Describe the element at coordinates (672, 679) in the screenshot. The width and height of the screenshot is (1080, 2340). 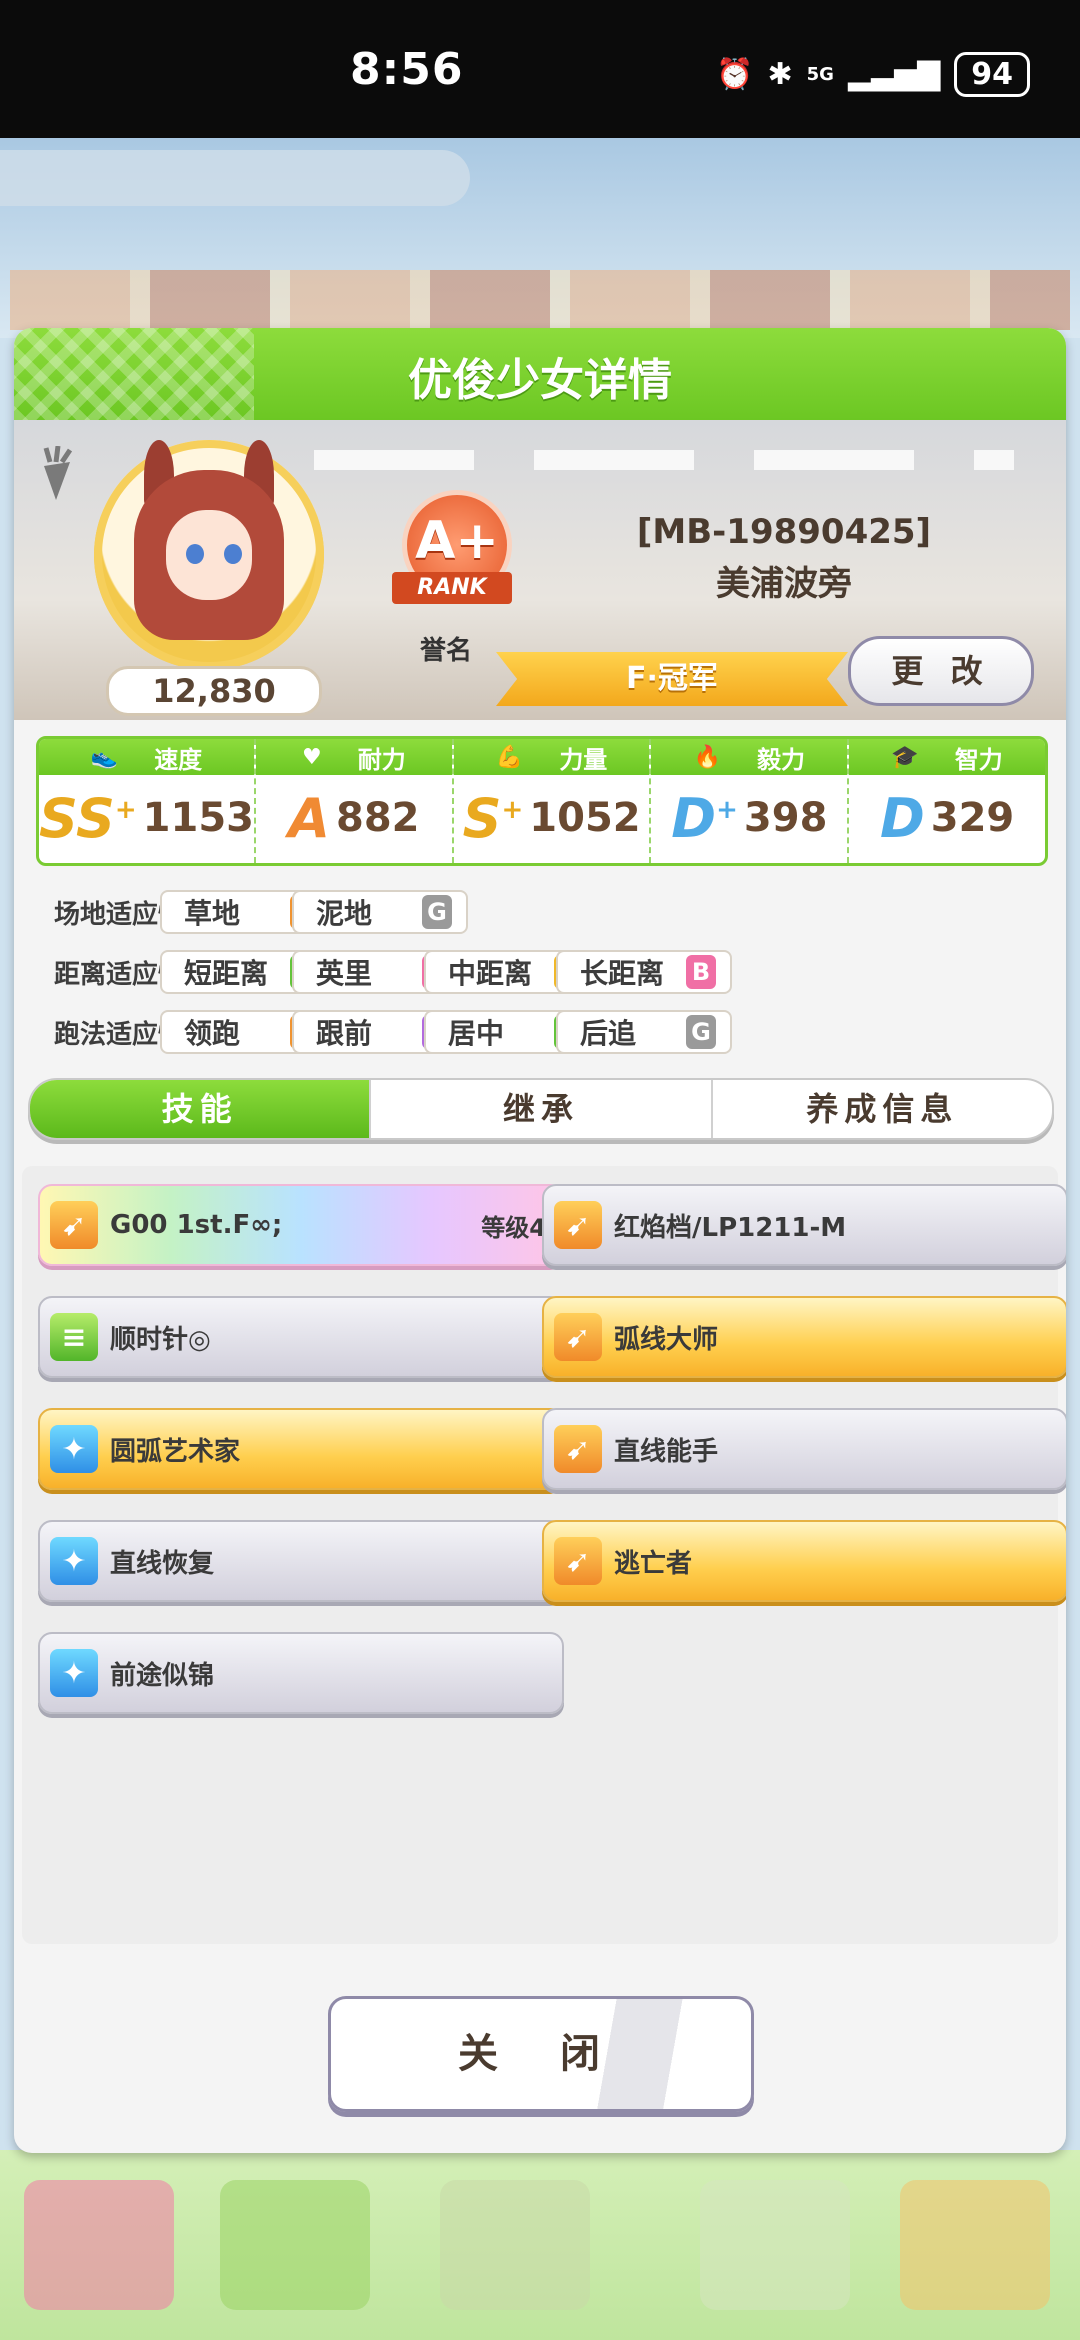
I see `character-title: F·冠军` at that location.